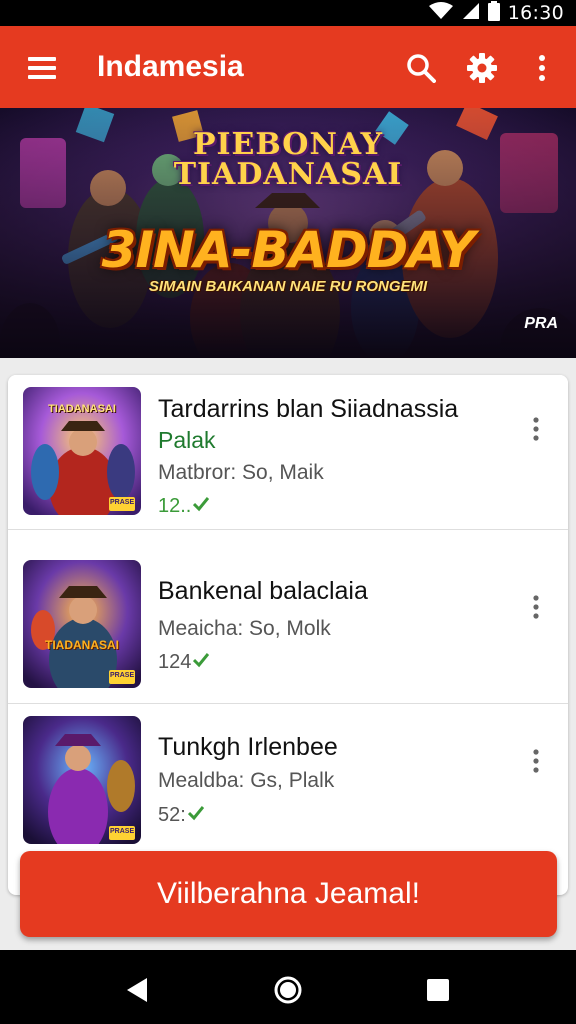 This screenshot has width=576, height=1024. I want to click on item-meta: Matbror: So, Maik, so click(241, 472).